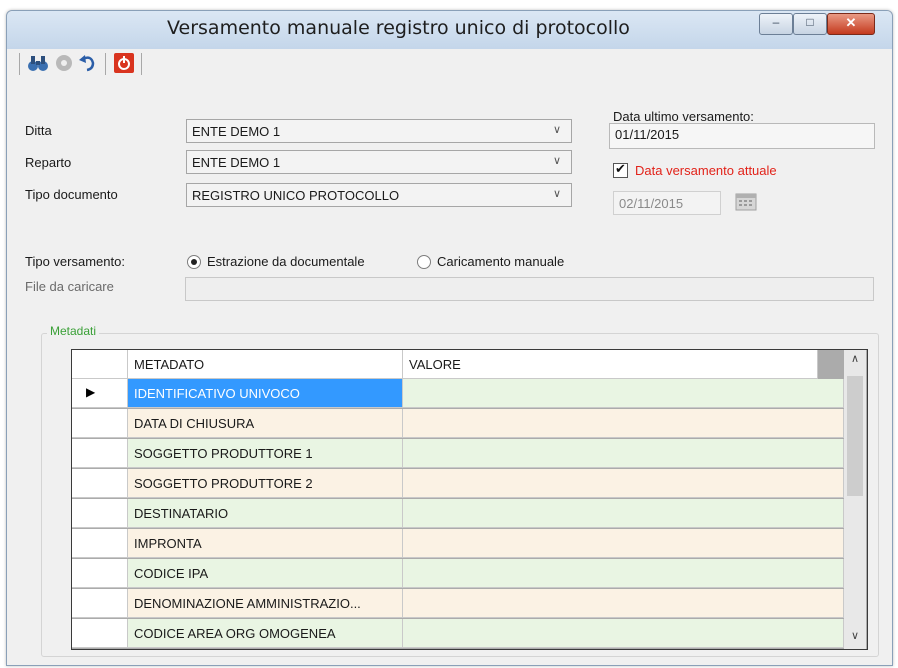  What do you see at coordinates (265, 573) in the screenshot?
I see `metadato-cell: CODICE IPA` at bounding box center [265, 573].